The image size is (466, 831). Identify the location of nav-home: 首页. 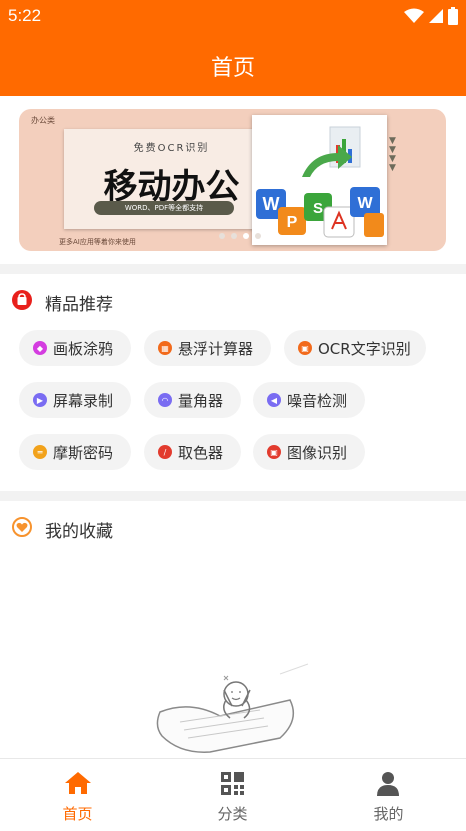
(77, 795).